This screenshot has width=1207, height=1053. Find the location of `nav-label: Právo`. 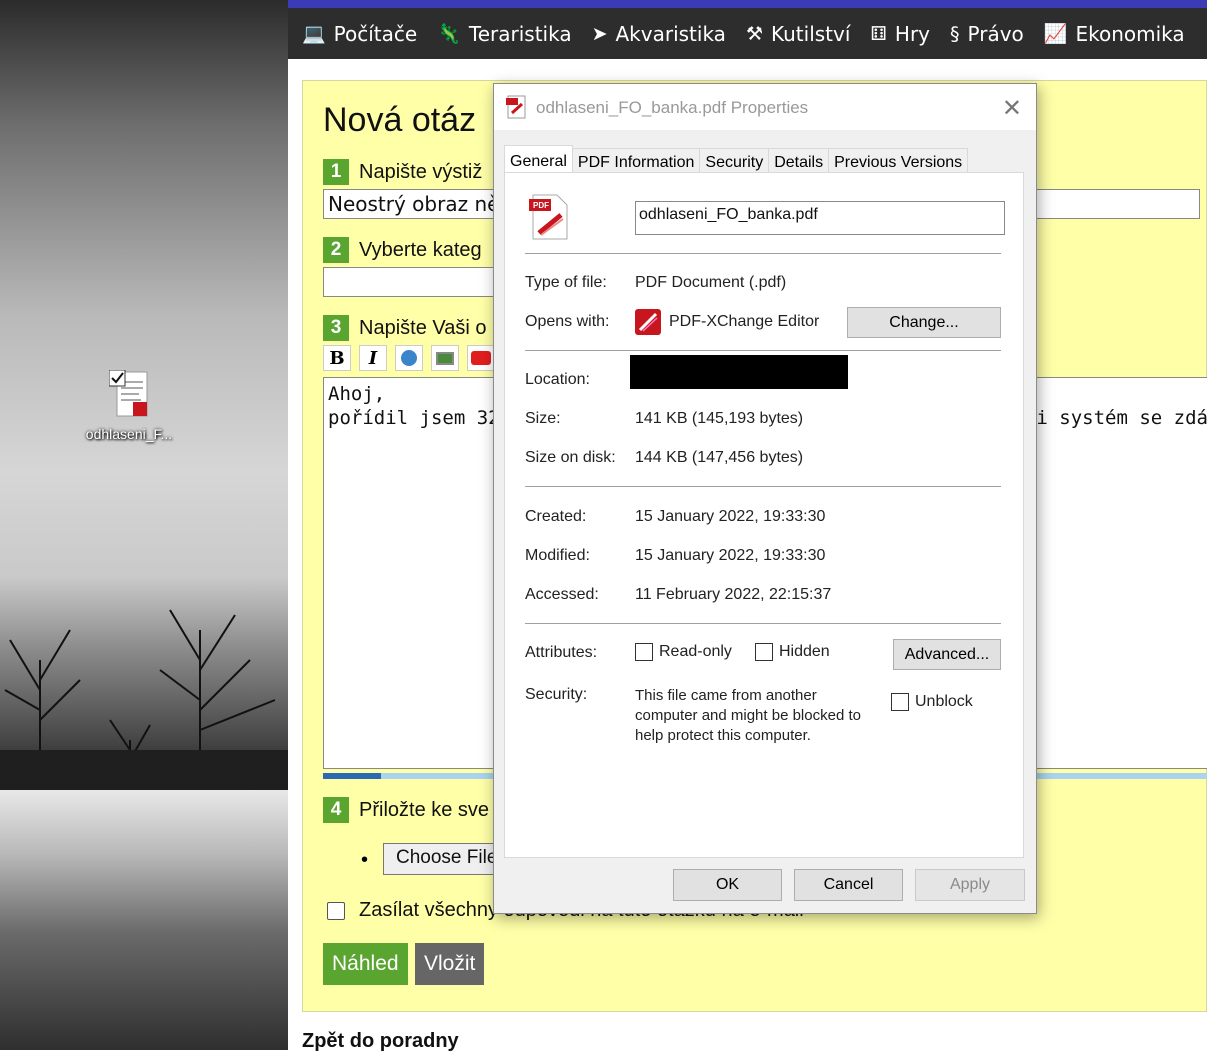

nav-label: Právo is located at coordinates (995, 33).